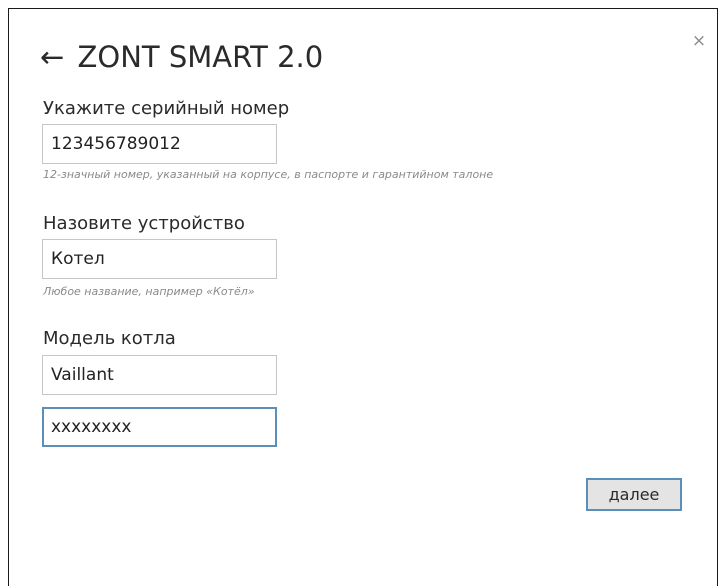 The height and width of the screenshot is (586, 725). I want to click on dialog-title: ZONT SMART 2.0, so click(200, 57).